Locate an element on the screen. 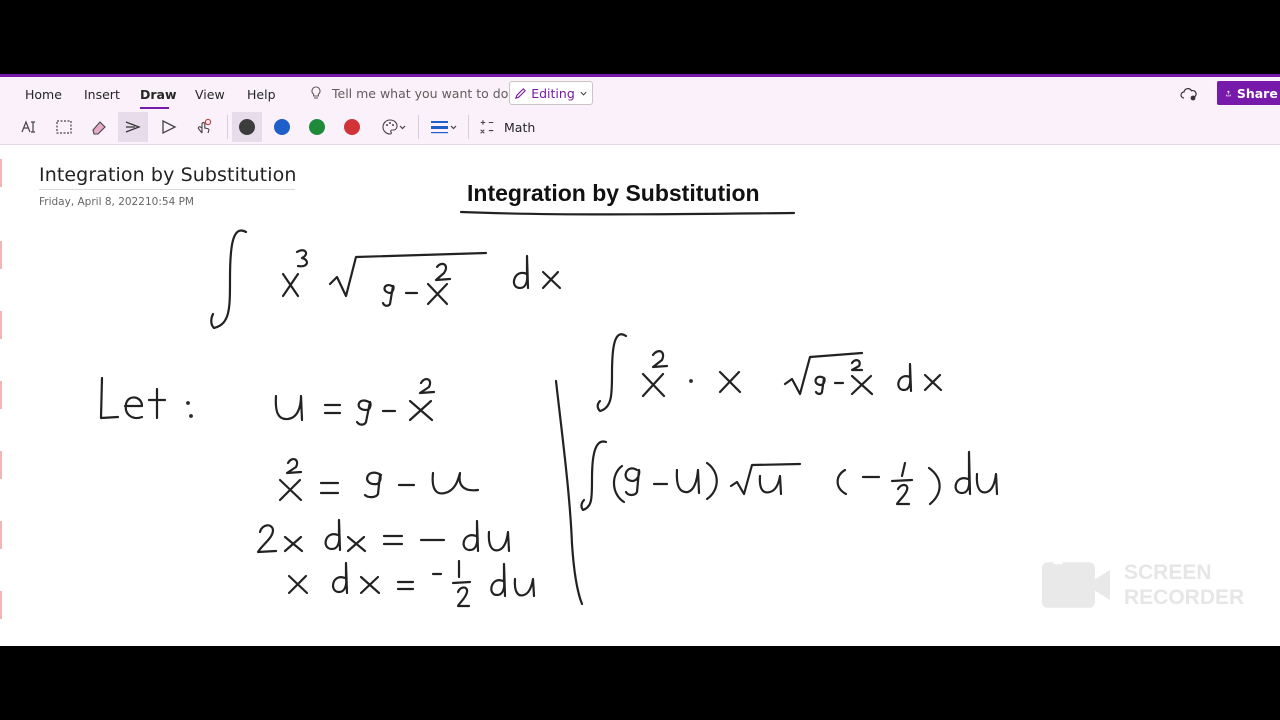 The height and width of the screenshot is (720, 1280). ink-multiply-dot is located at coordinates (691, 381).